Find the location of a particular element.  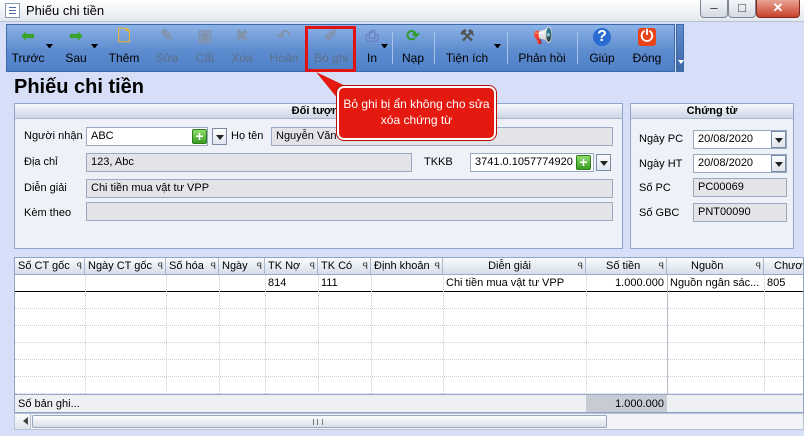

receiver-dropdown-icon is located at coordinates (219, 136).